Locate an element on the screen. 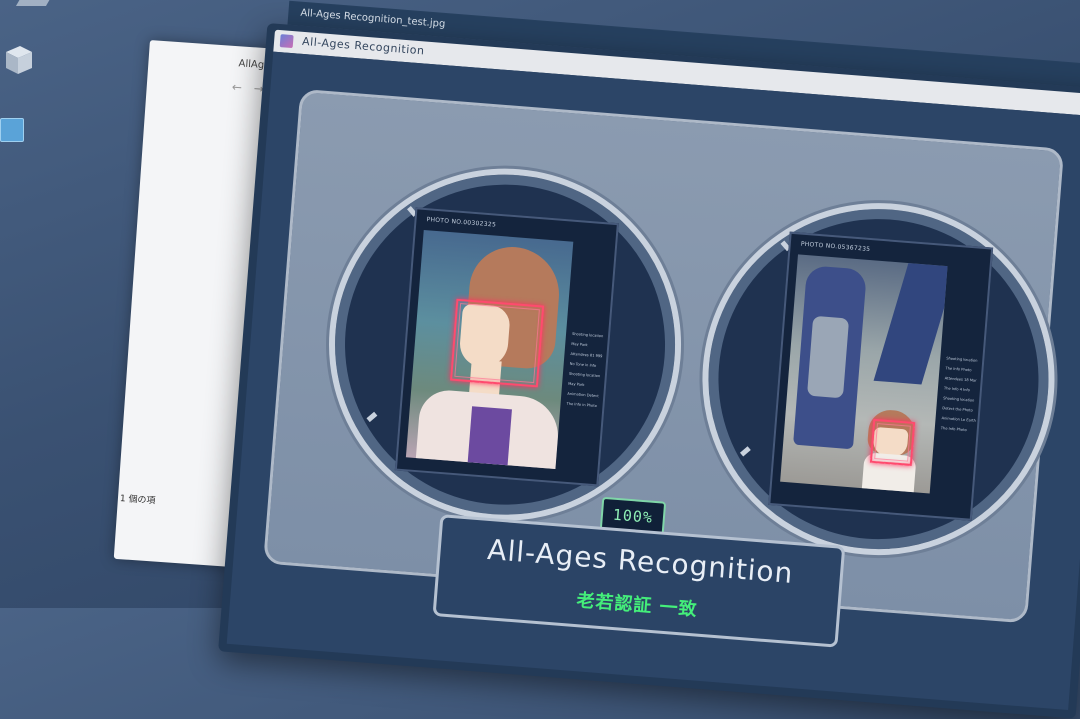 The width and height of the screenshot is (1080, 719). info-line: Attendees 81 999 is located at coordinates (586, 355).